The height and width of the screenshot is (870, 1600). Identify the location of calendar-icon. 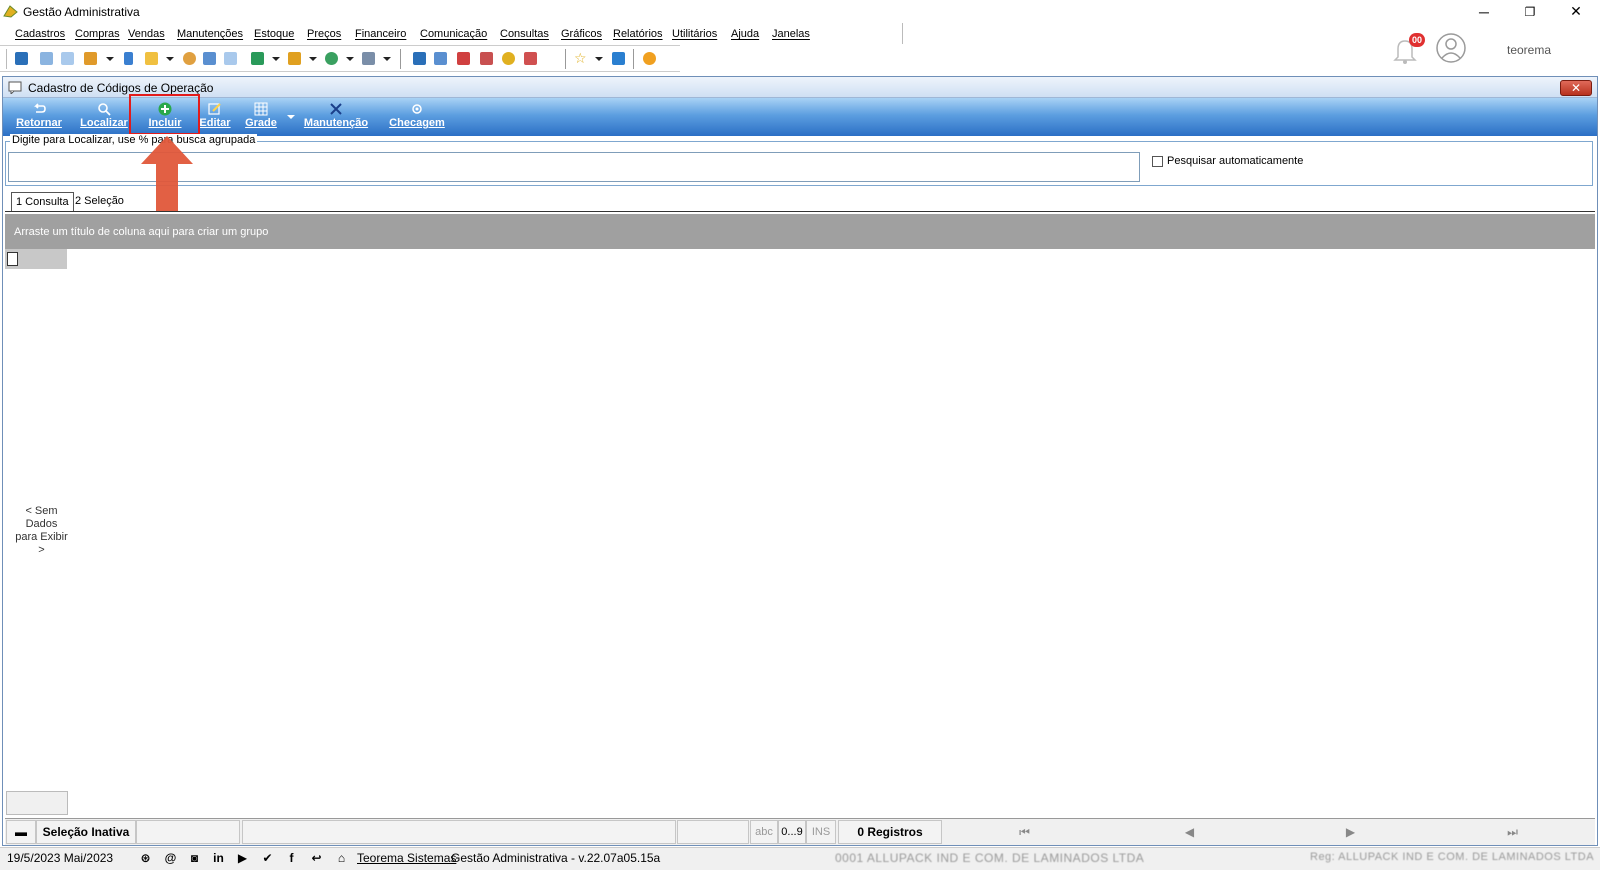
(21, 58).